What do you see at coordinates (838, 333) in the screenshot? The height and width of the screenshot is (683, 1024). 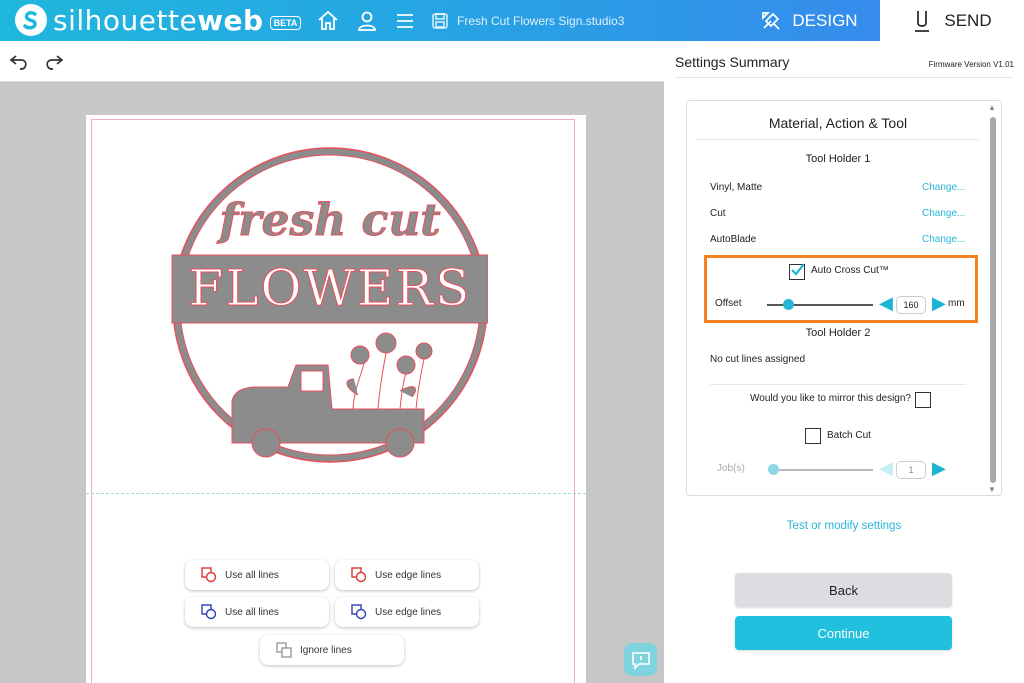 I see `tool-holder-2-title: Tool Holder 2` at bounding box center [838, 333].